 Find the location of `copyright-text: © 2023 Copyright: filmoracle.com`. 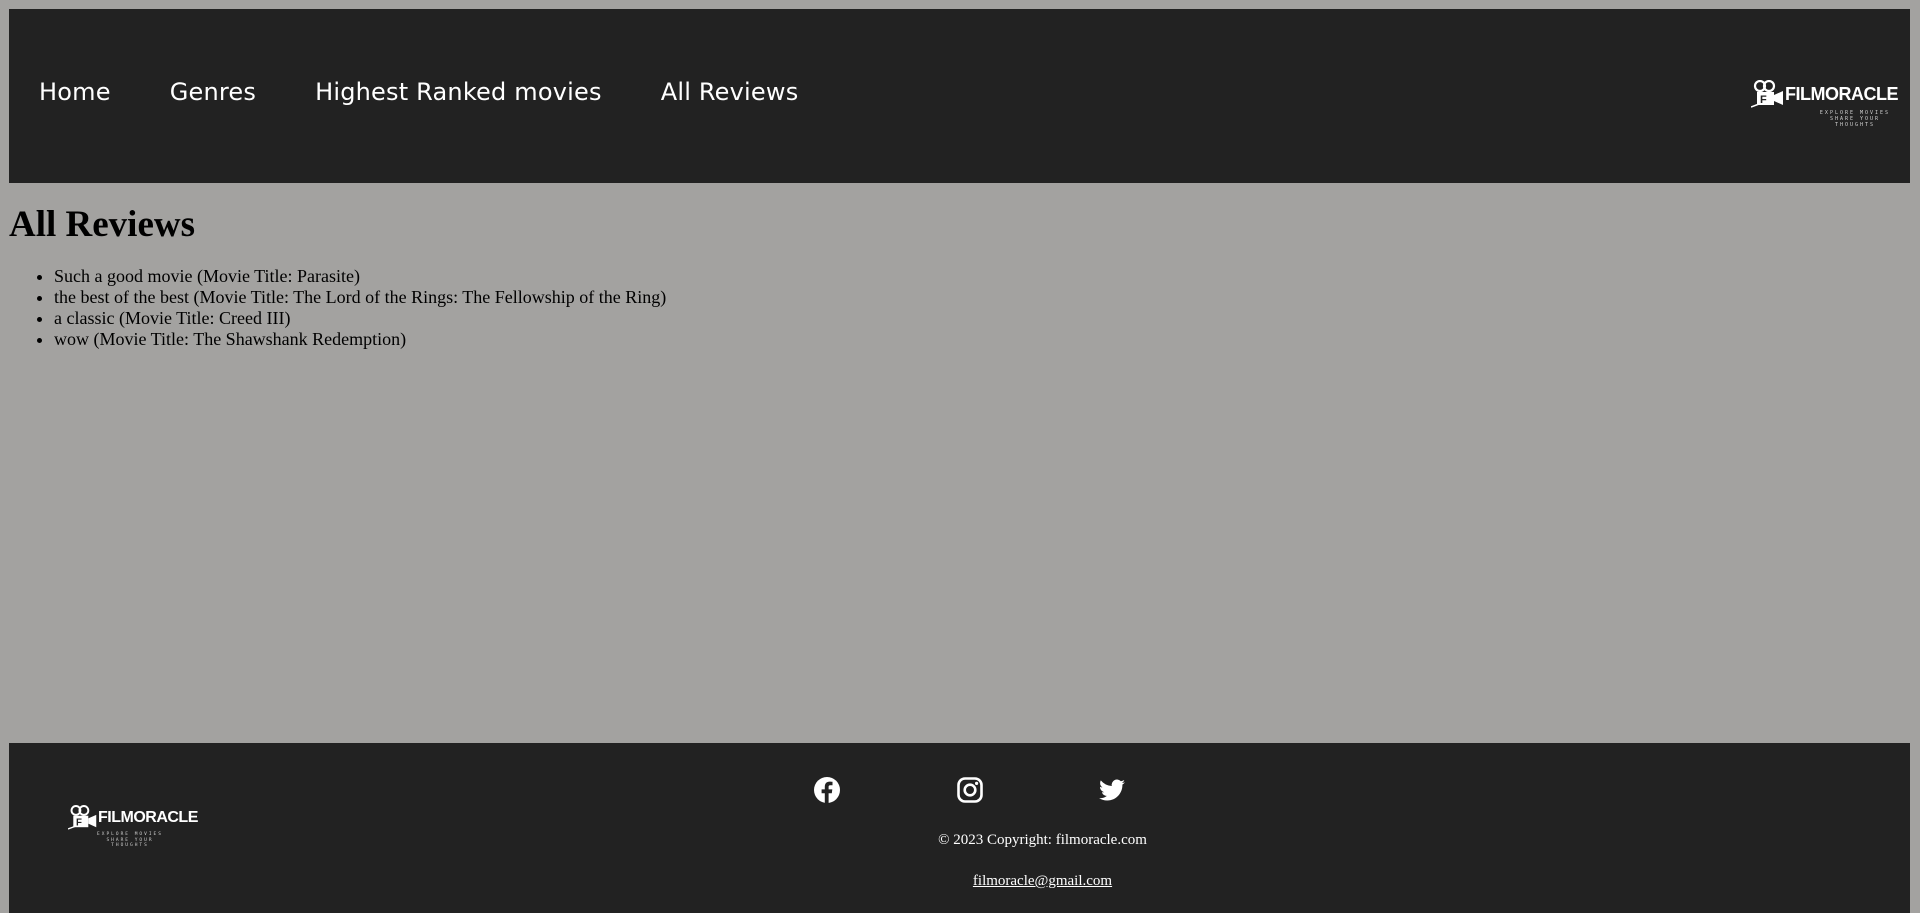

copyright-text: © 2023 Copyright: filmoracle.com is located at coordinates (959, 840).